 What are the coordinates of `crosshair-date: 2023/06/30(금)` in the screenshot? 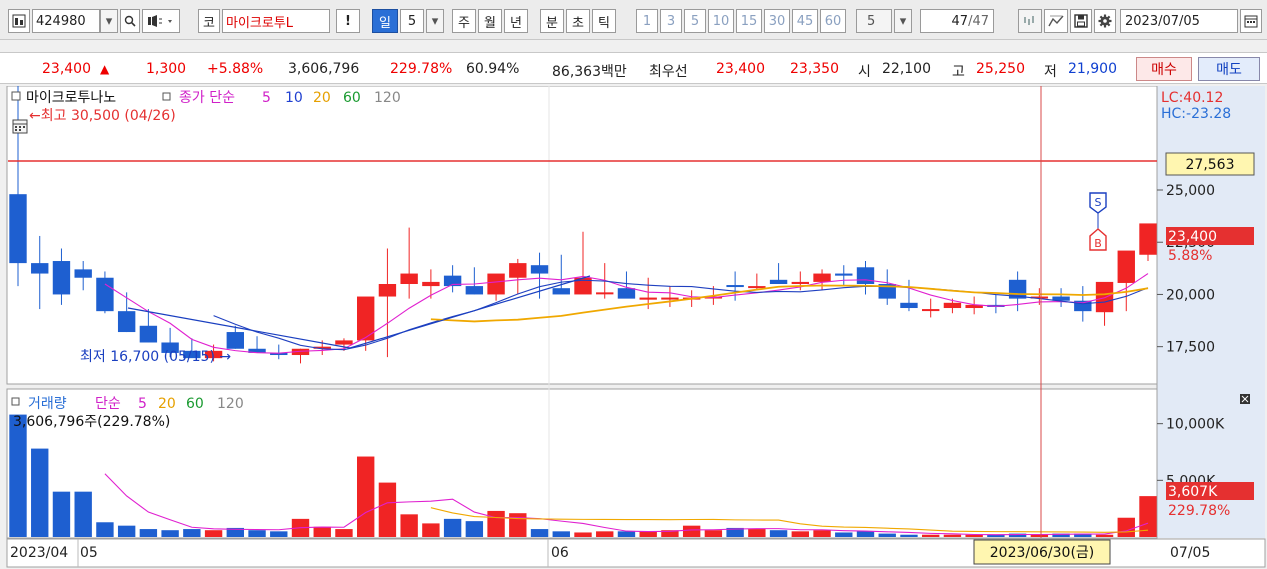 It's located at (1042, 553).